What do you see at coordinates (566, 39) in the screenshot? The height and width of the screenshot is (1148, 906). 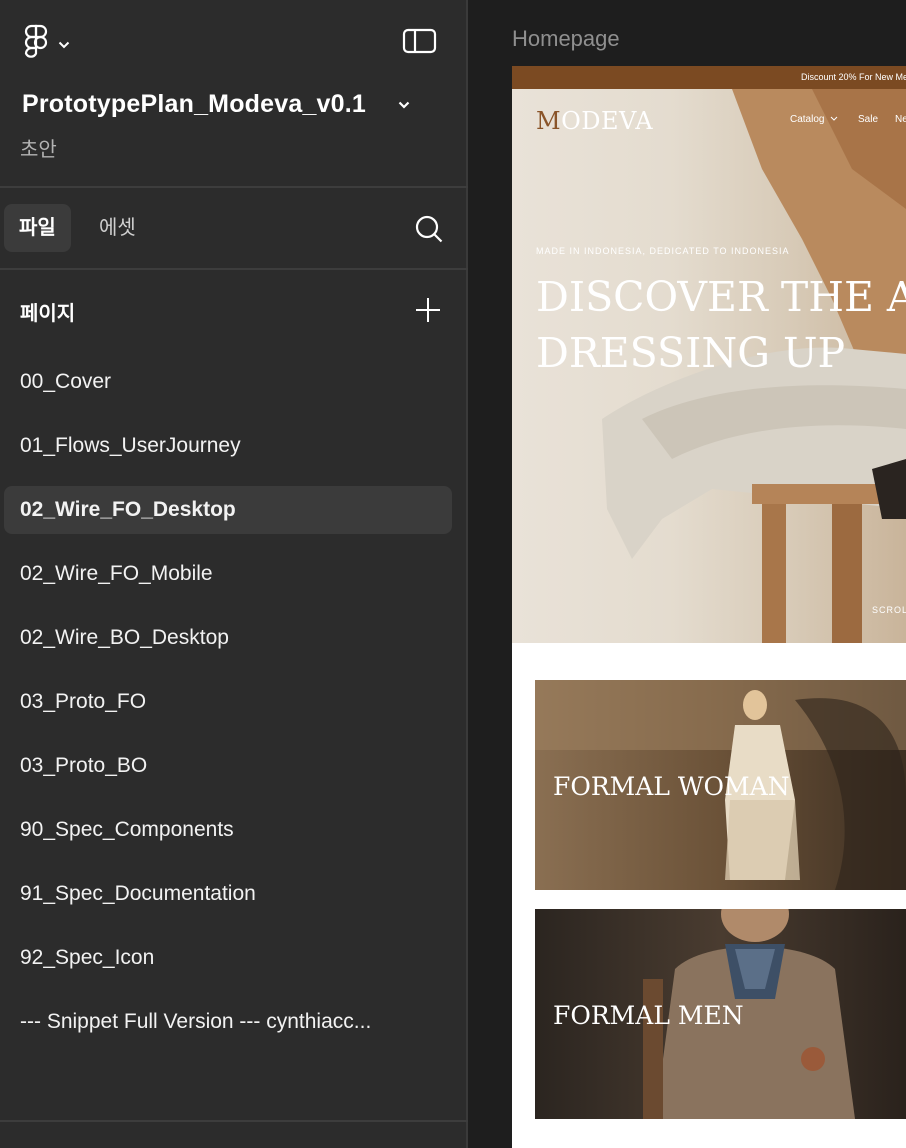 I see `frame-label: Homepage` at bounding box center [566, 39].